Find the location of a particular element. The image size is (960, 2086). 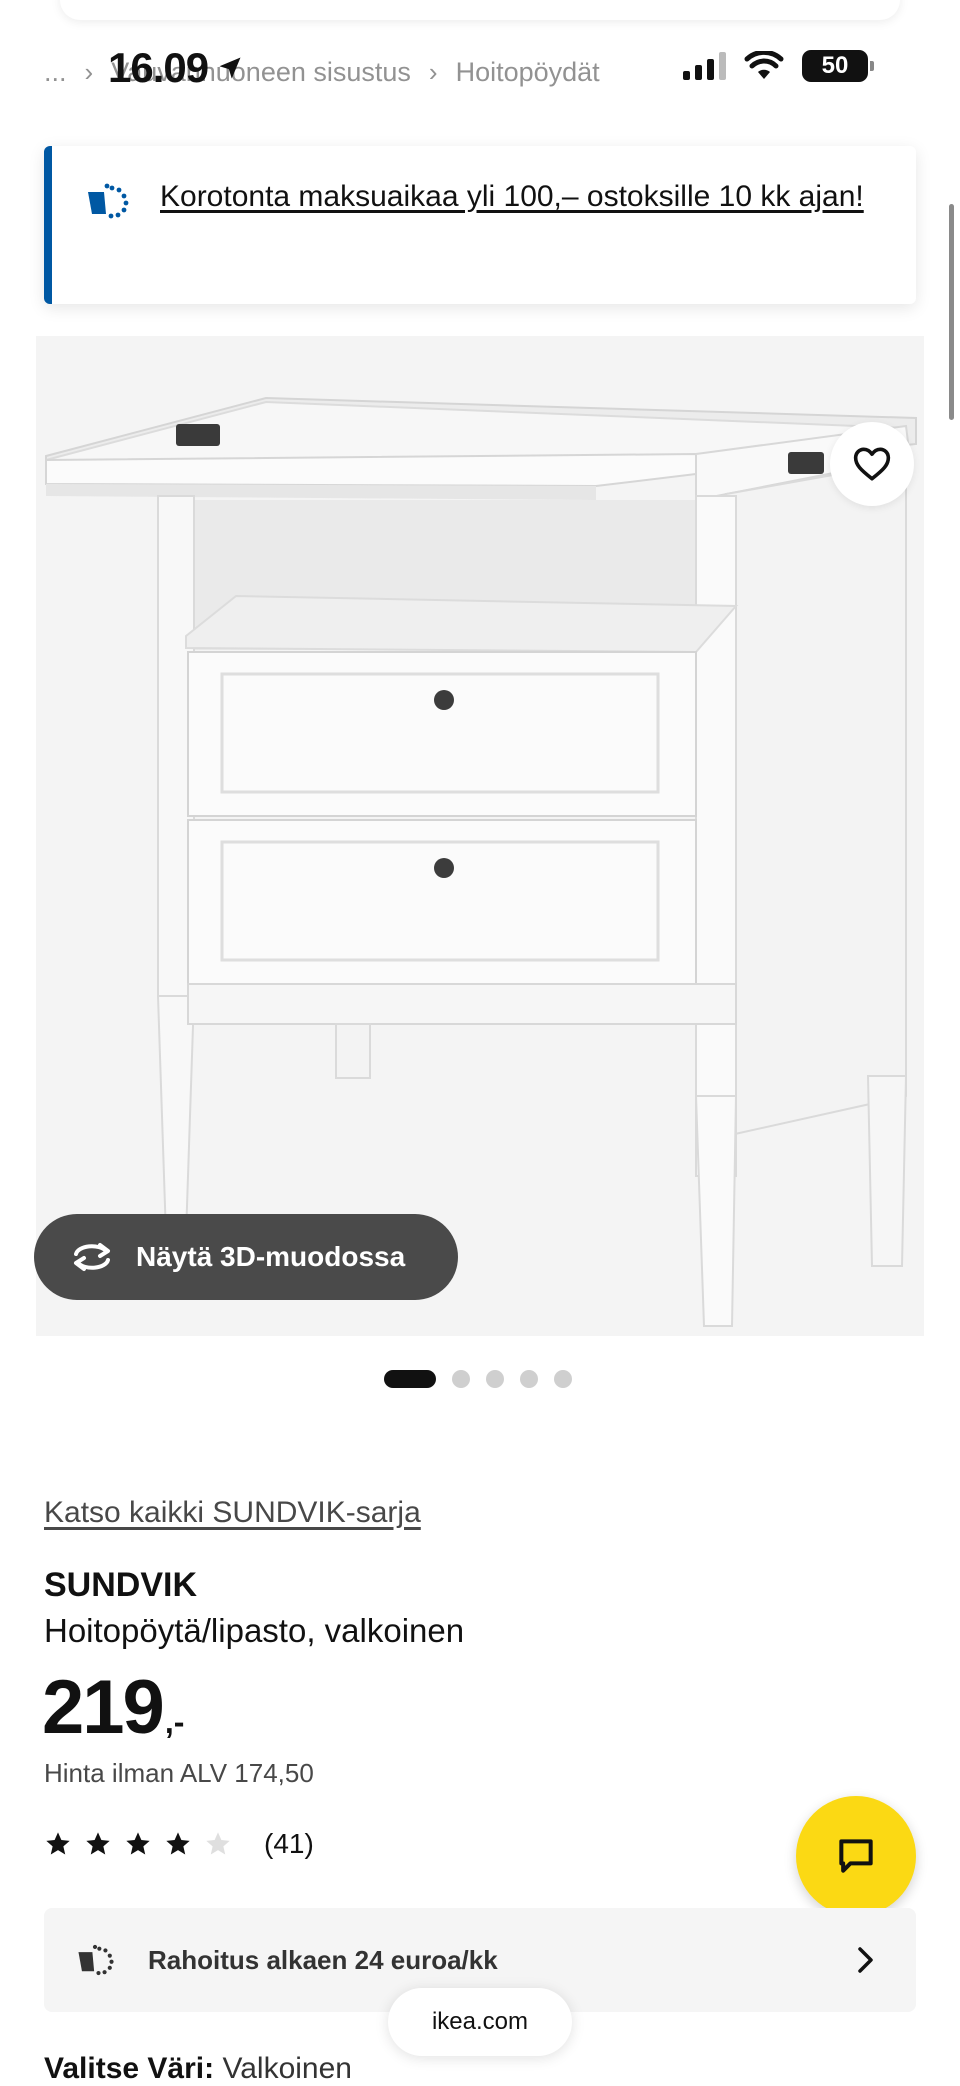

product-description: Hoitopöytä/lipasto, valkoinen is located at coordinates (254, 1630).